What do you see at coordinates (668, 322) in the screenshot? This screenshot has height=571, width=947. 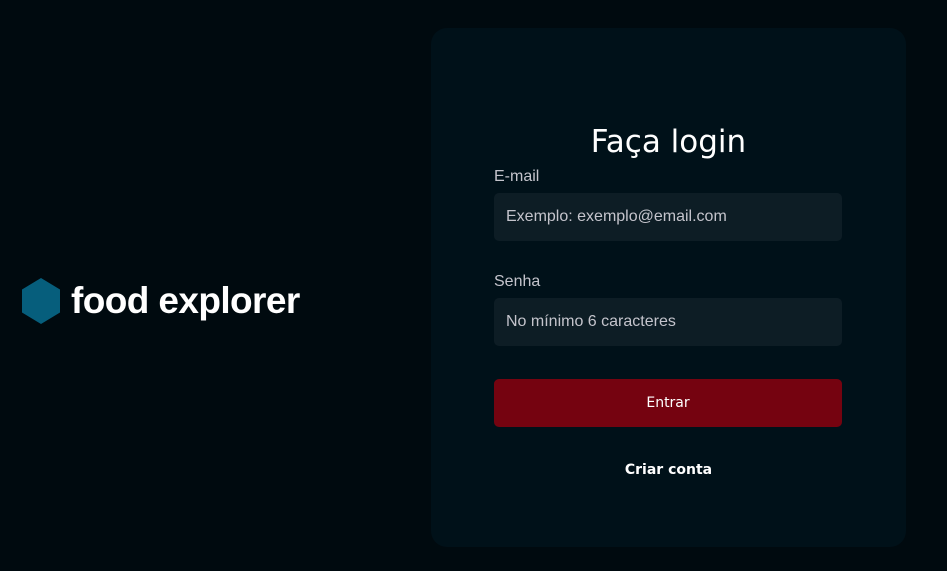 I see `password-field` at bounding box center [668, 322].